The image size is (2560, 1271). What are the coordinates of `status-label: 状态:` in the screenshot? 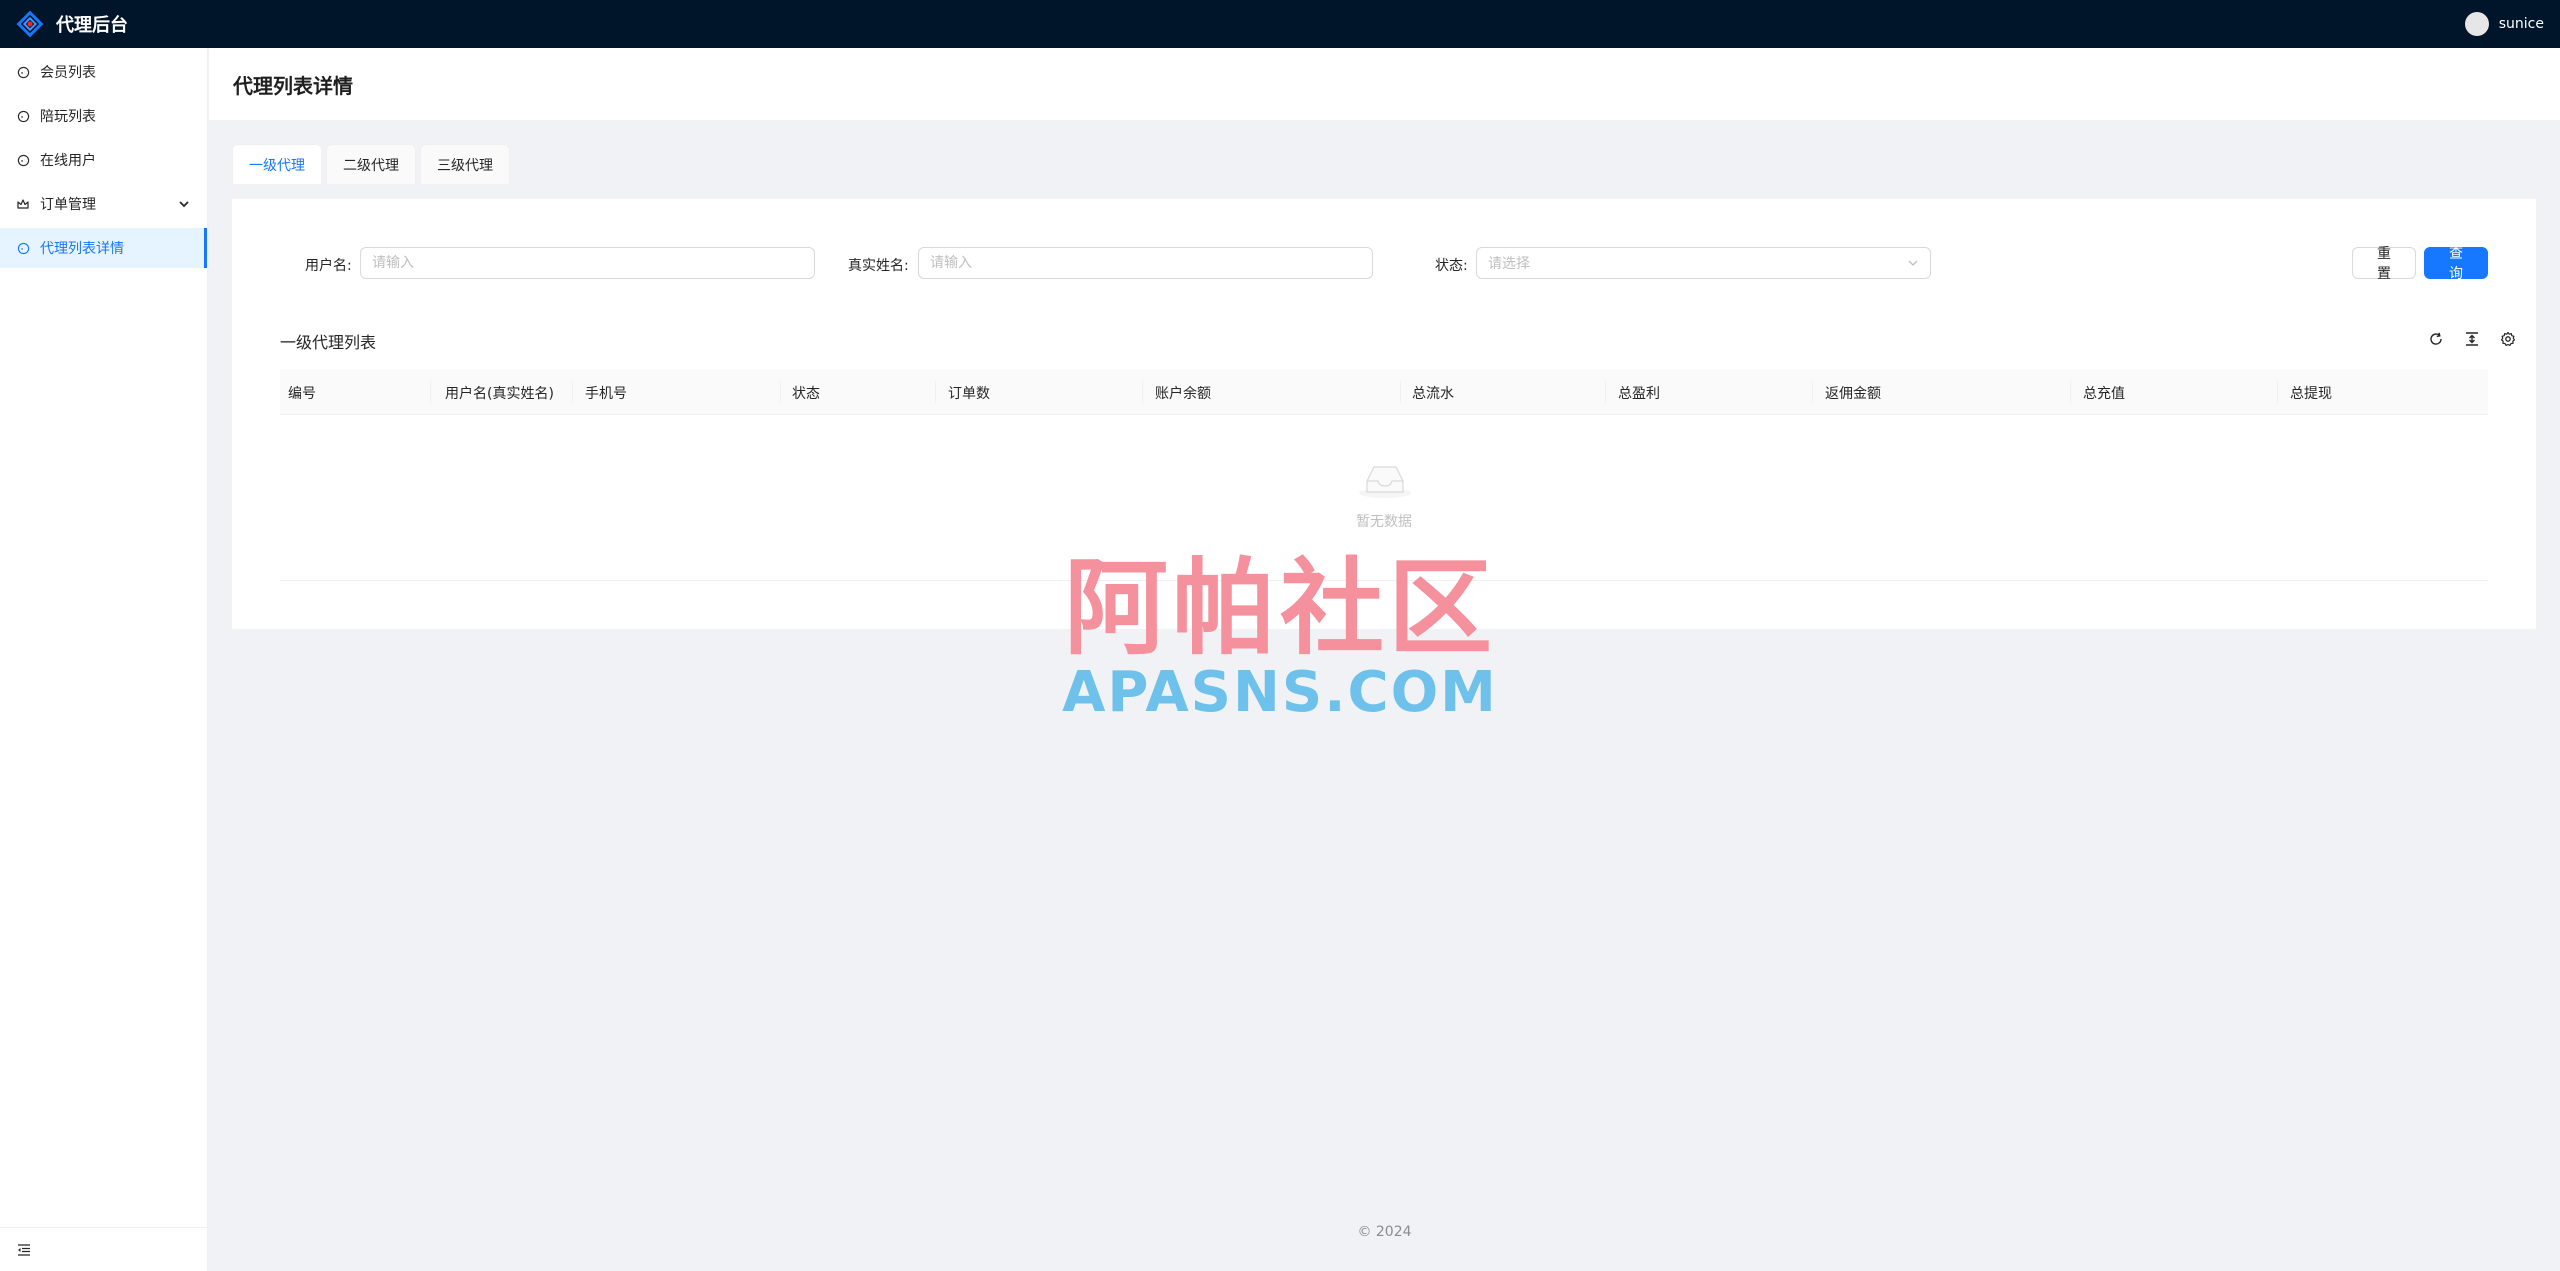 It's located at (1451, 266).